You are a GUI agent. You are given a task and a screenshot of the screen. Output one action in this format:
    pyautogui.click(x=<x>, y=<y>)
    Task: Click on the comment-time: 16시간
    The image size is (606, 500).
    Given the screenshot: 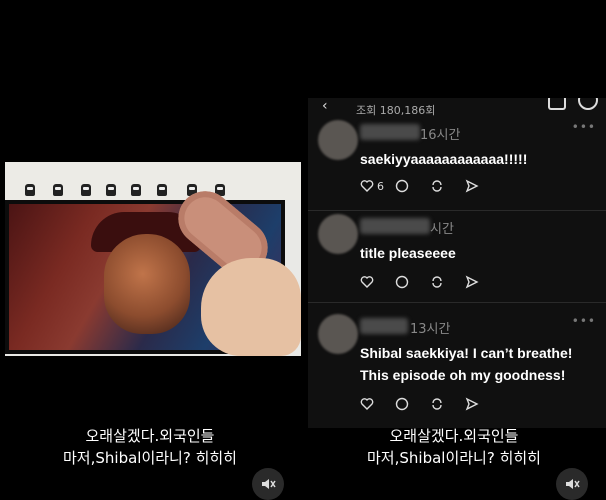 What is the action you would take?
    pyautogui.click(x=440, y=135)
    